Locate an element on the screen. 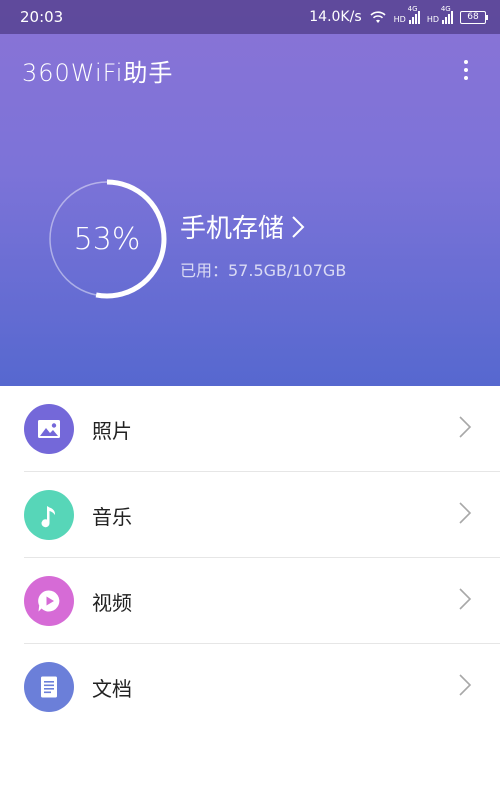  document-icon is located at coordinates (49, 687).